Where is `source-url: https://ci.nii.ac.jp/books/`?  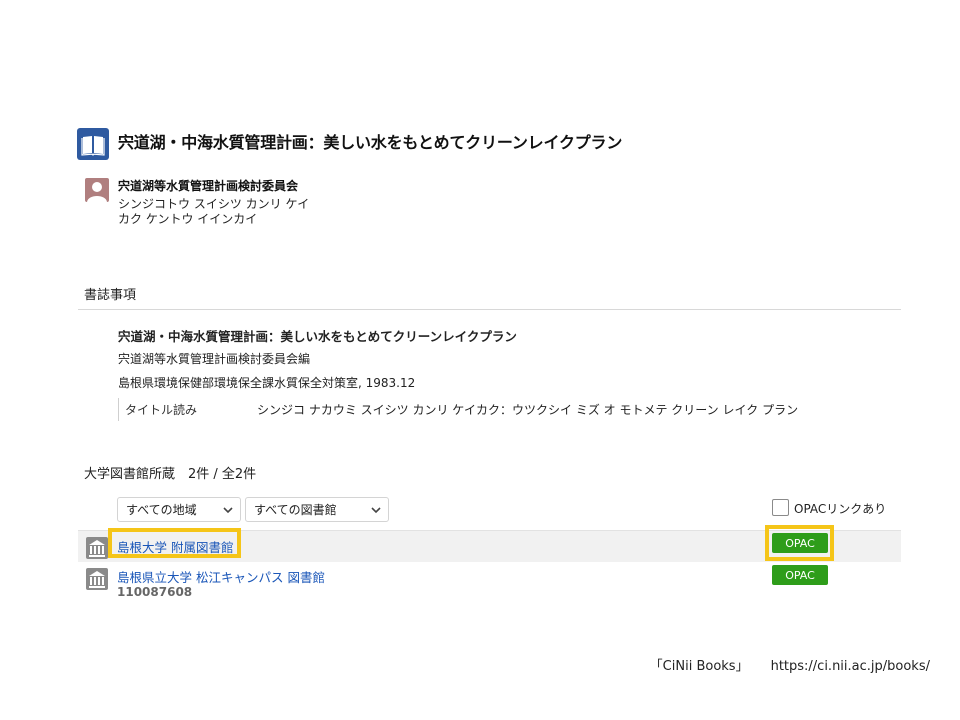 source-url: https://ci.nii.ac.jp/books/ is located at coordinates (850, 666).